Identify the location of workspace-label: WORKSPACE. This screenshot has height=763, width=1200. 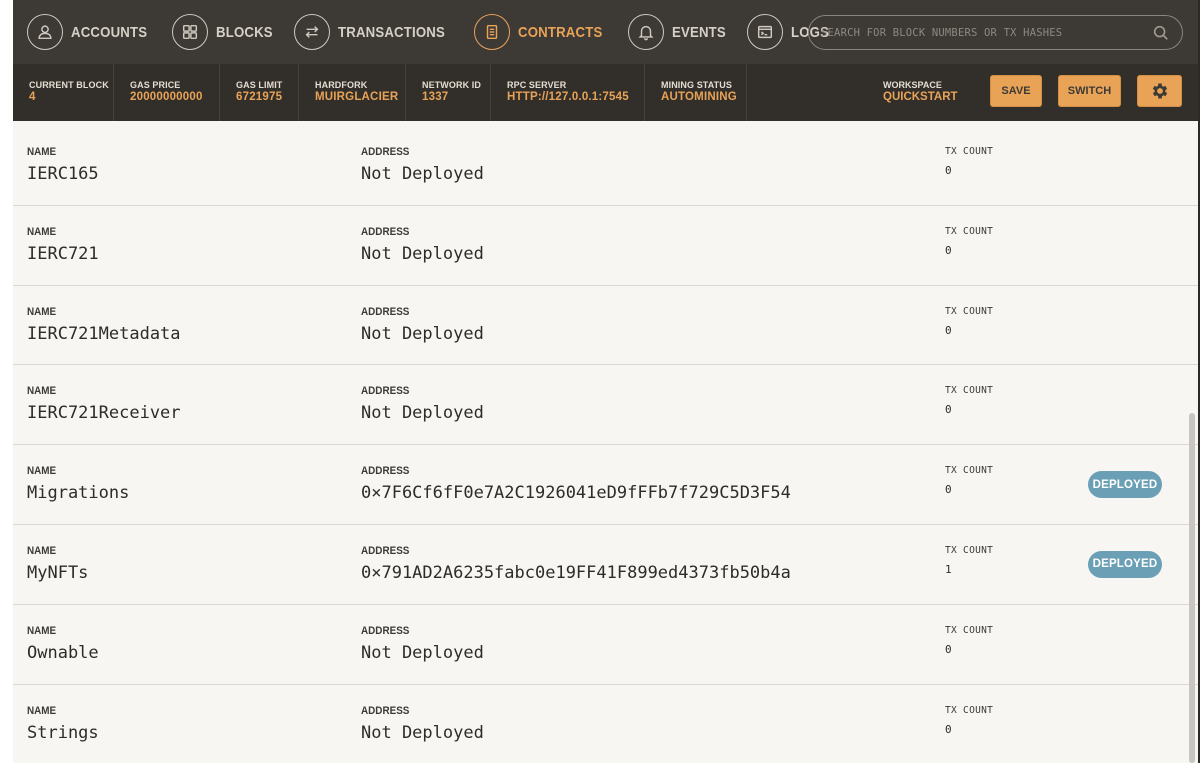
(912, 85).